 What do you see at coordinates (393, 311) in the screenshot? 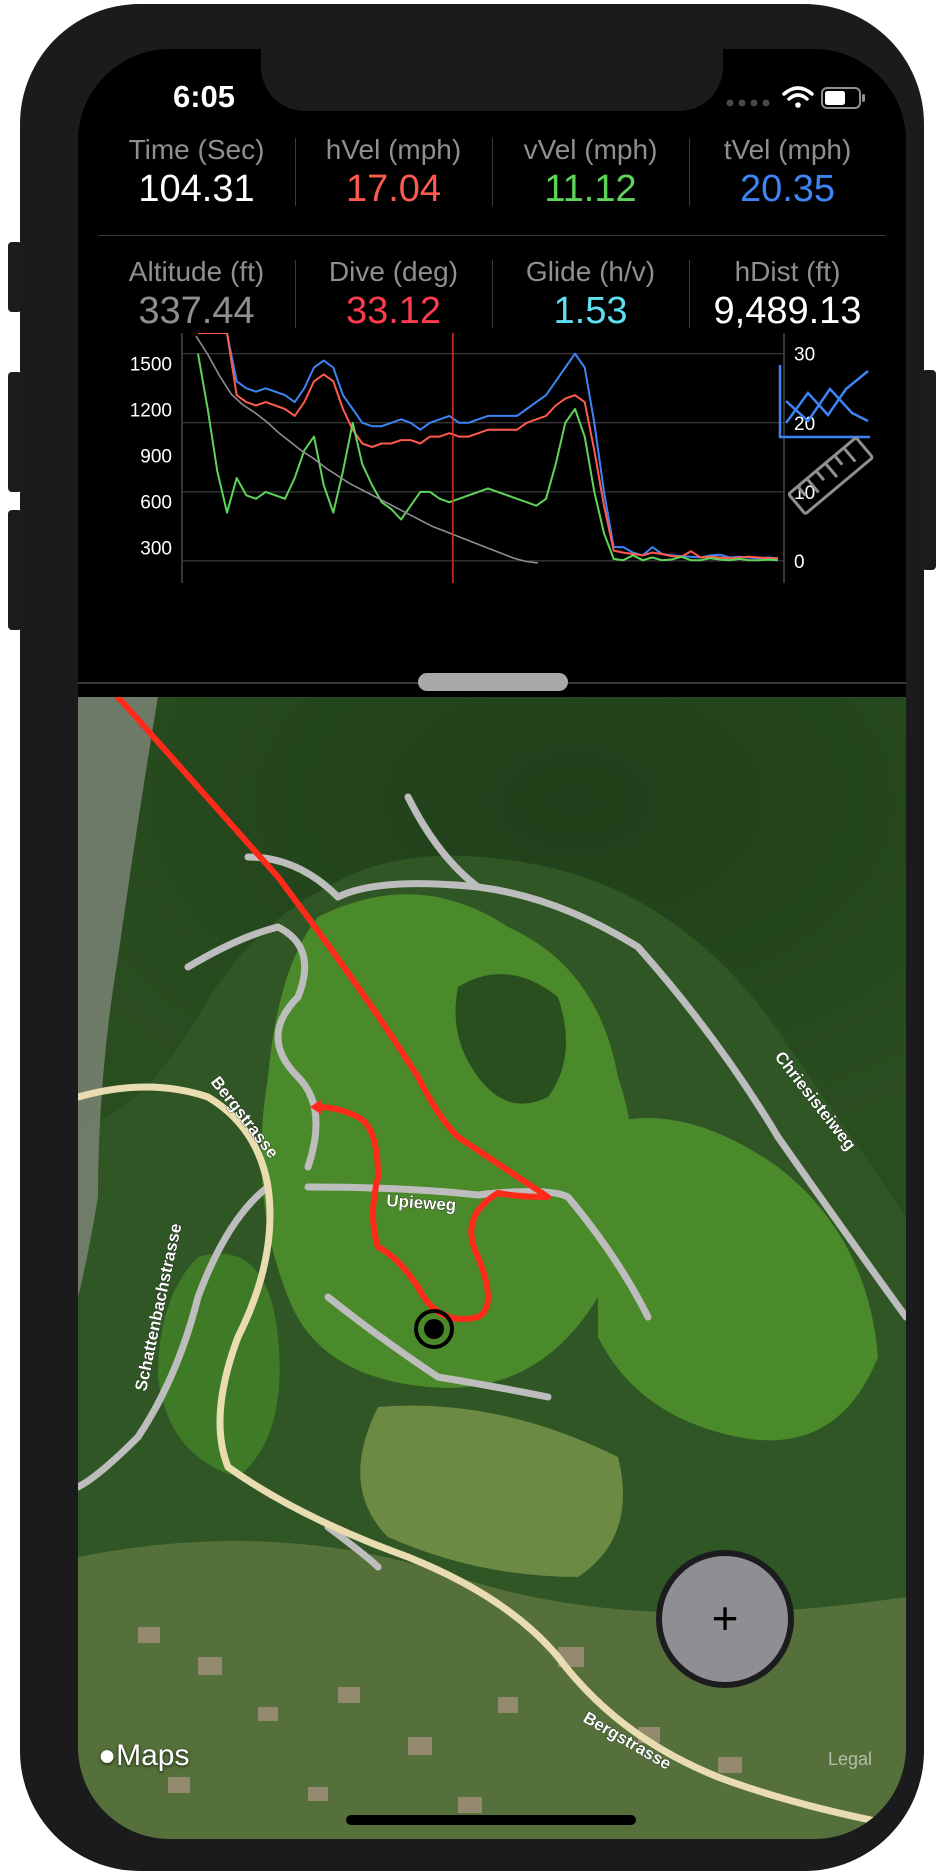
I see `metric-value: 33.12` at bounding box center [393, 311].